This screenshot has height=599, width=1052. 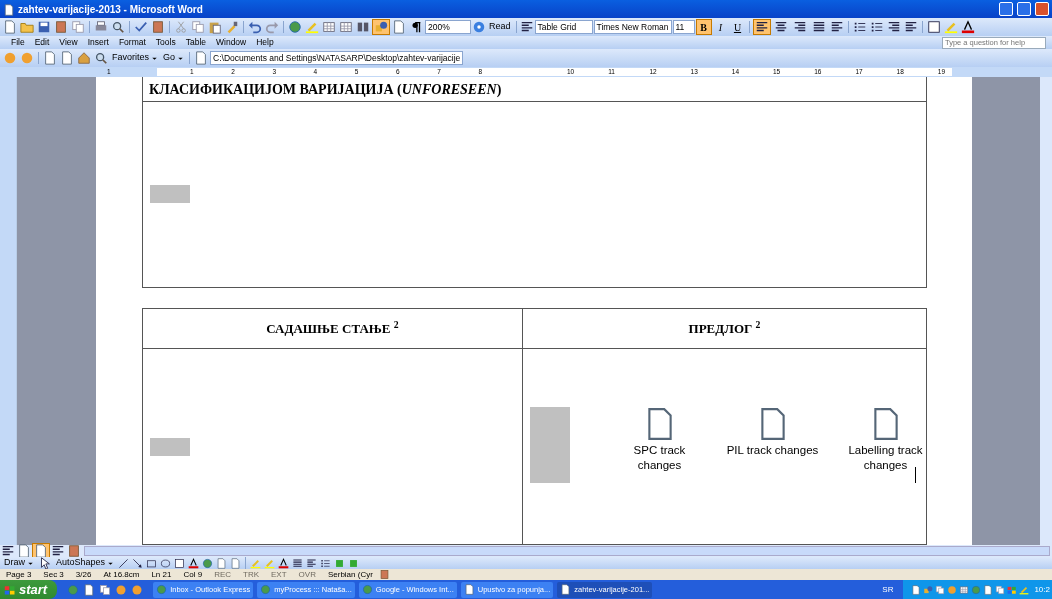 What do you see at coordinates (42, 42) in the screenshot?
I see `menu-item: Edit` at bounding box center [42, 42].